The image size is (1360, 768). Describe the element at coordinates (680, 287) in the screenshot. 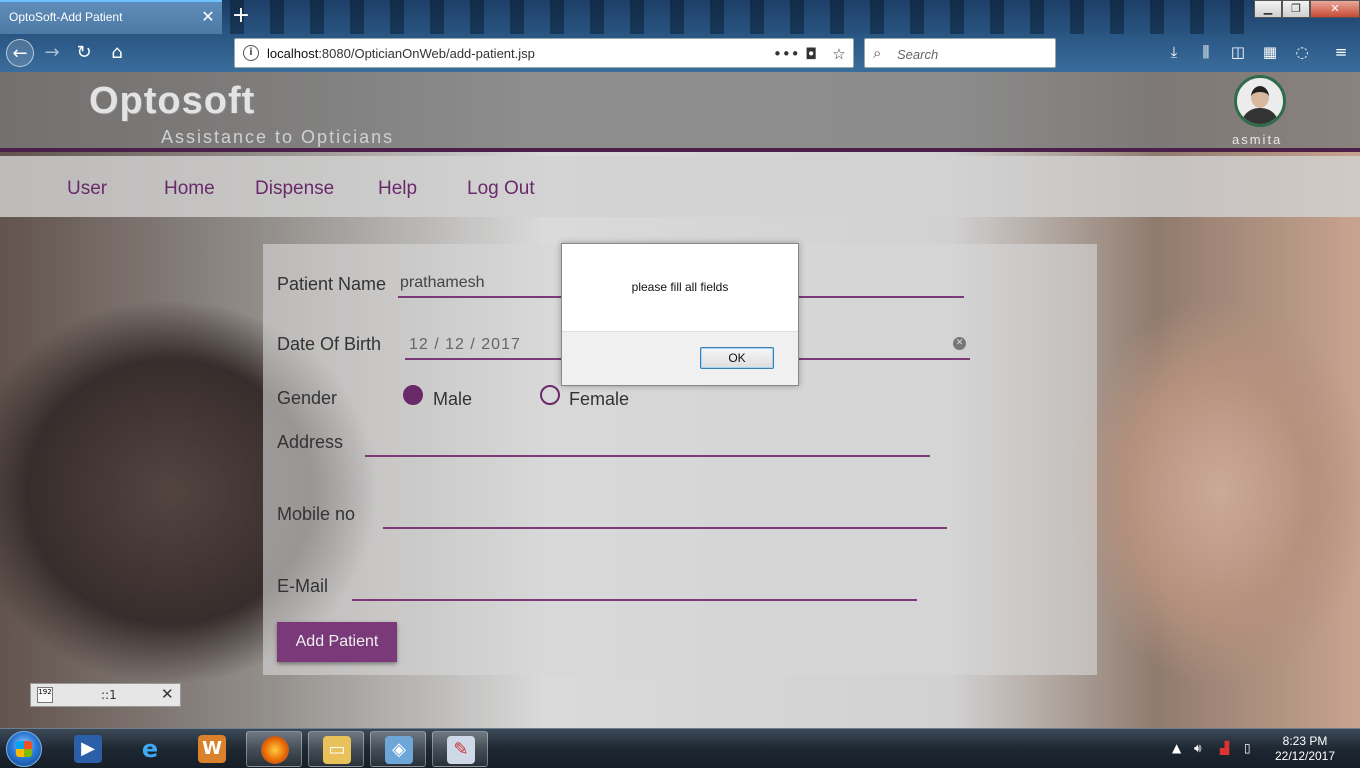

I see `alert-message: please fill all fields` at that location.